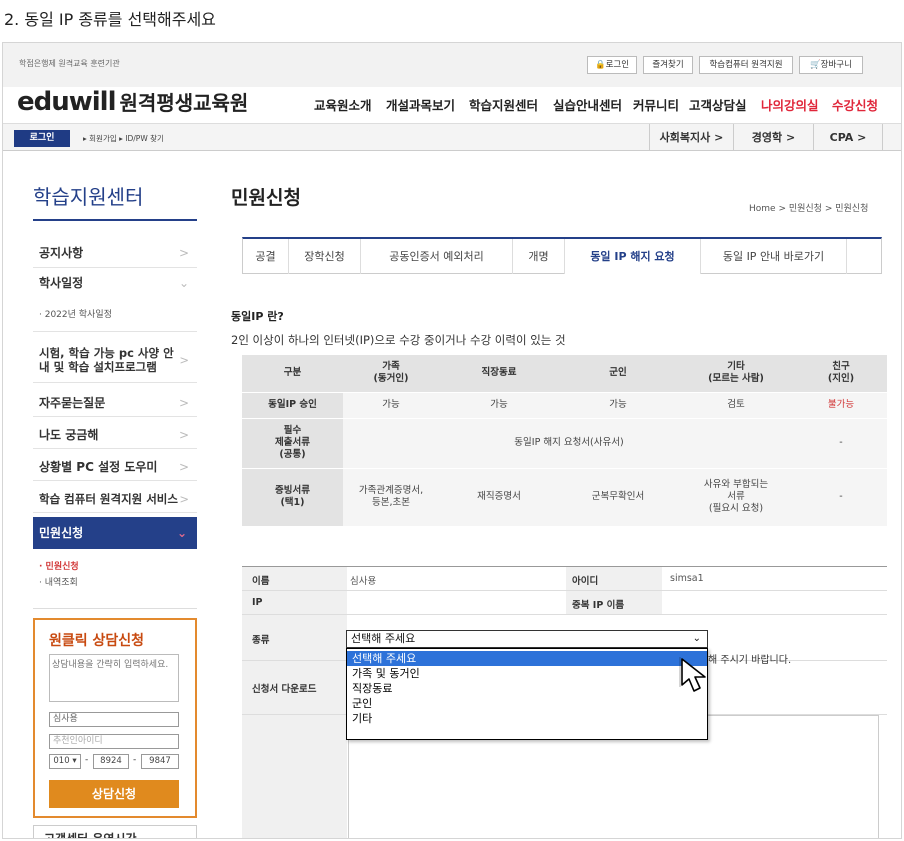 This screenshot has width=904, height=841. I want to click on table-cell: 재직증명서, so click(499, 497).